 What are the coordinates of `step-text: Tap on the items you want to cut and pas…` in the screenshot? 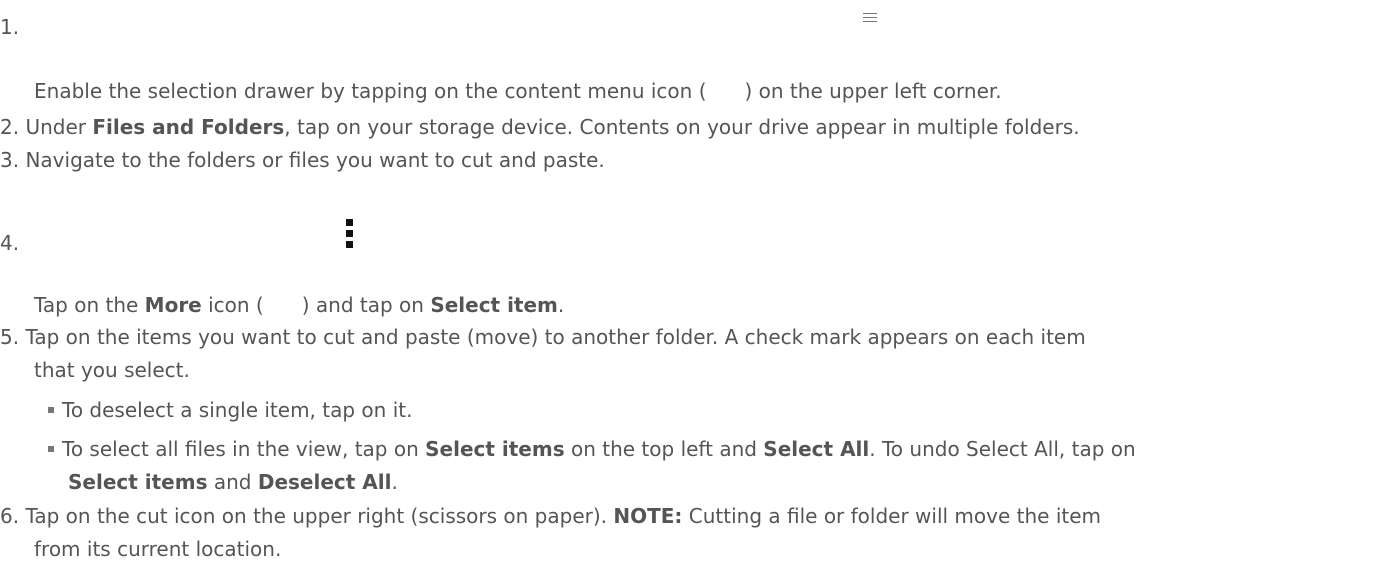 It's located at (555, 337).